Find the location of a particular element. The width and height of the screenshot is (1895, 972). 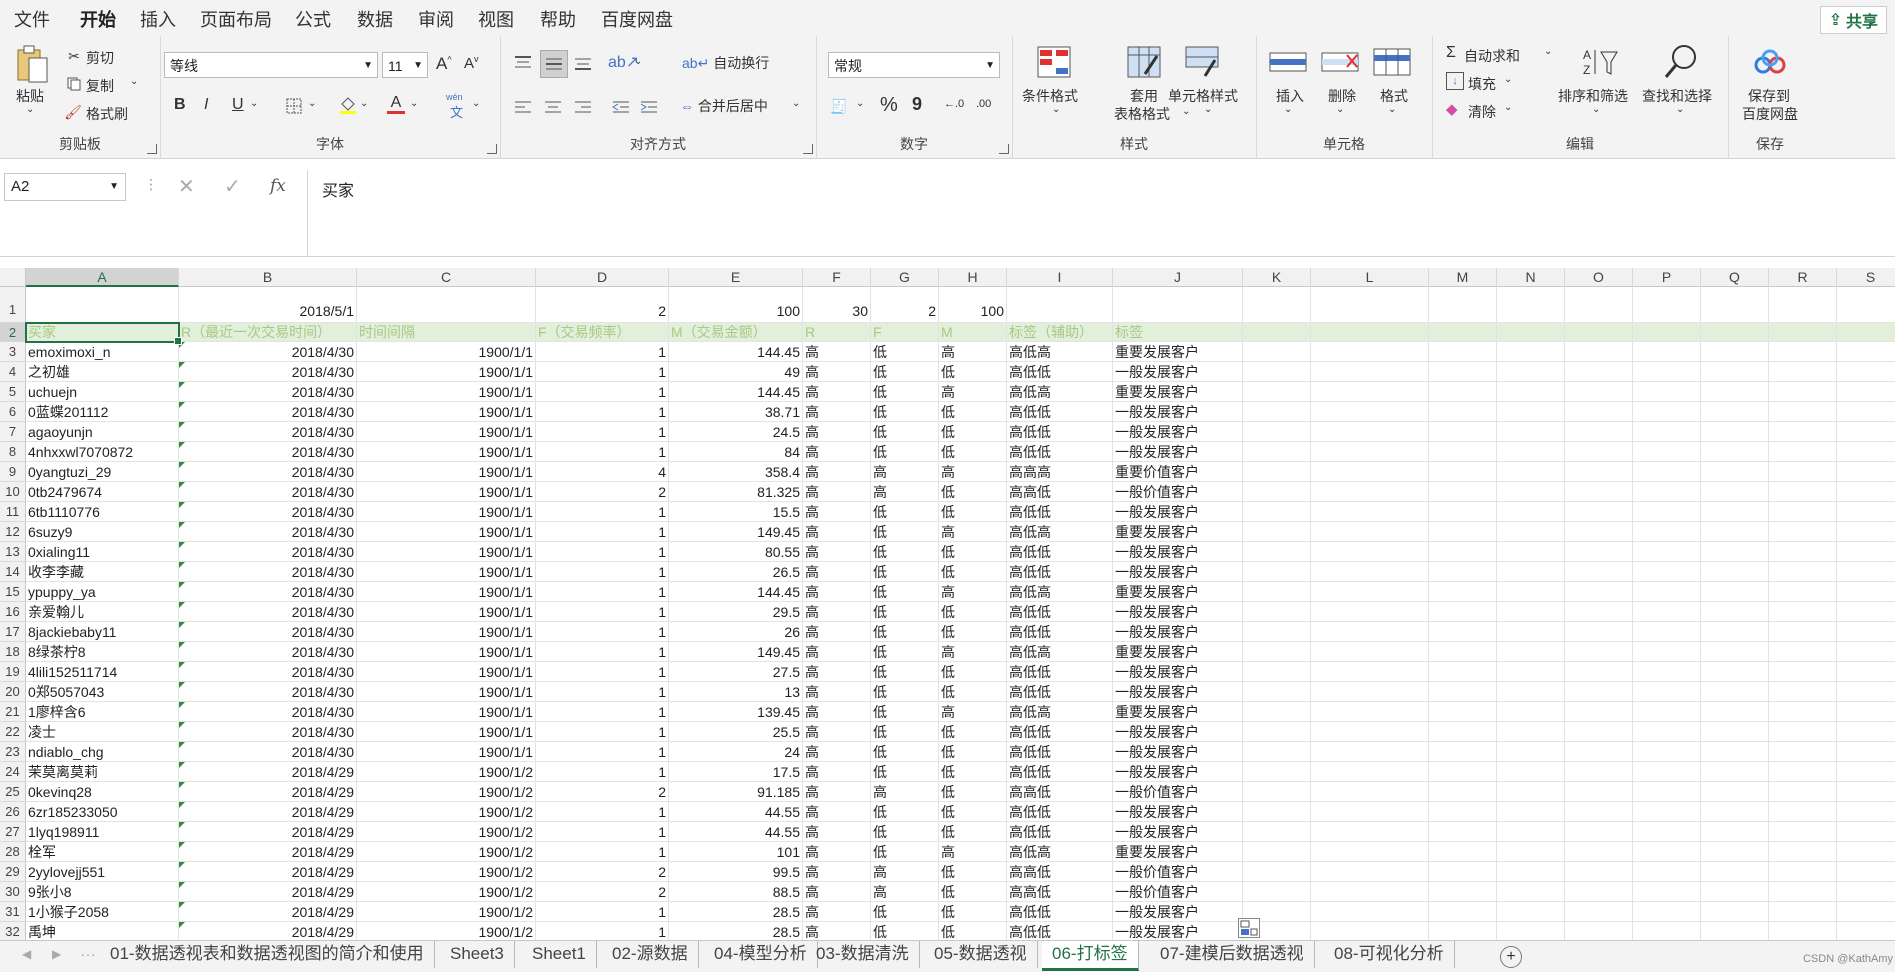

cell: 2 is located at coordinates (602, 872).